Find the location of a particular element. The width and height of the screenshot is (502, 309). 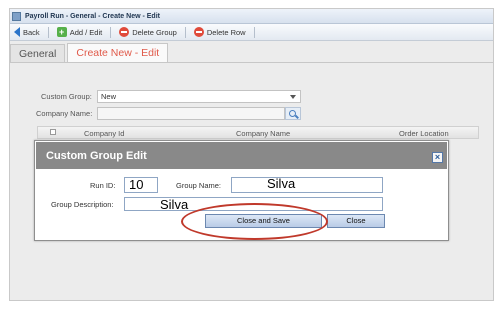

company-name-label: Company Name: is located at coordinates (64, 113).